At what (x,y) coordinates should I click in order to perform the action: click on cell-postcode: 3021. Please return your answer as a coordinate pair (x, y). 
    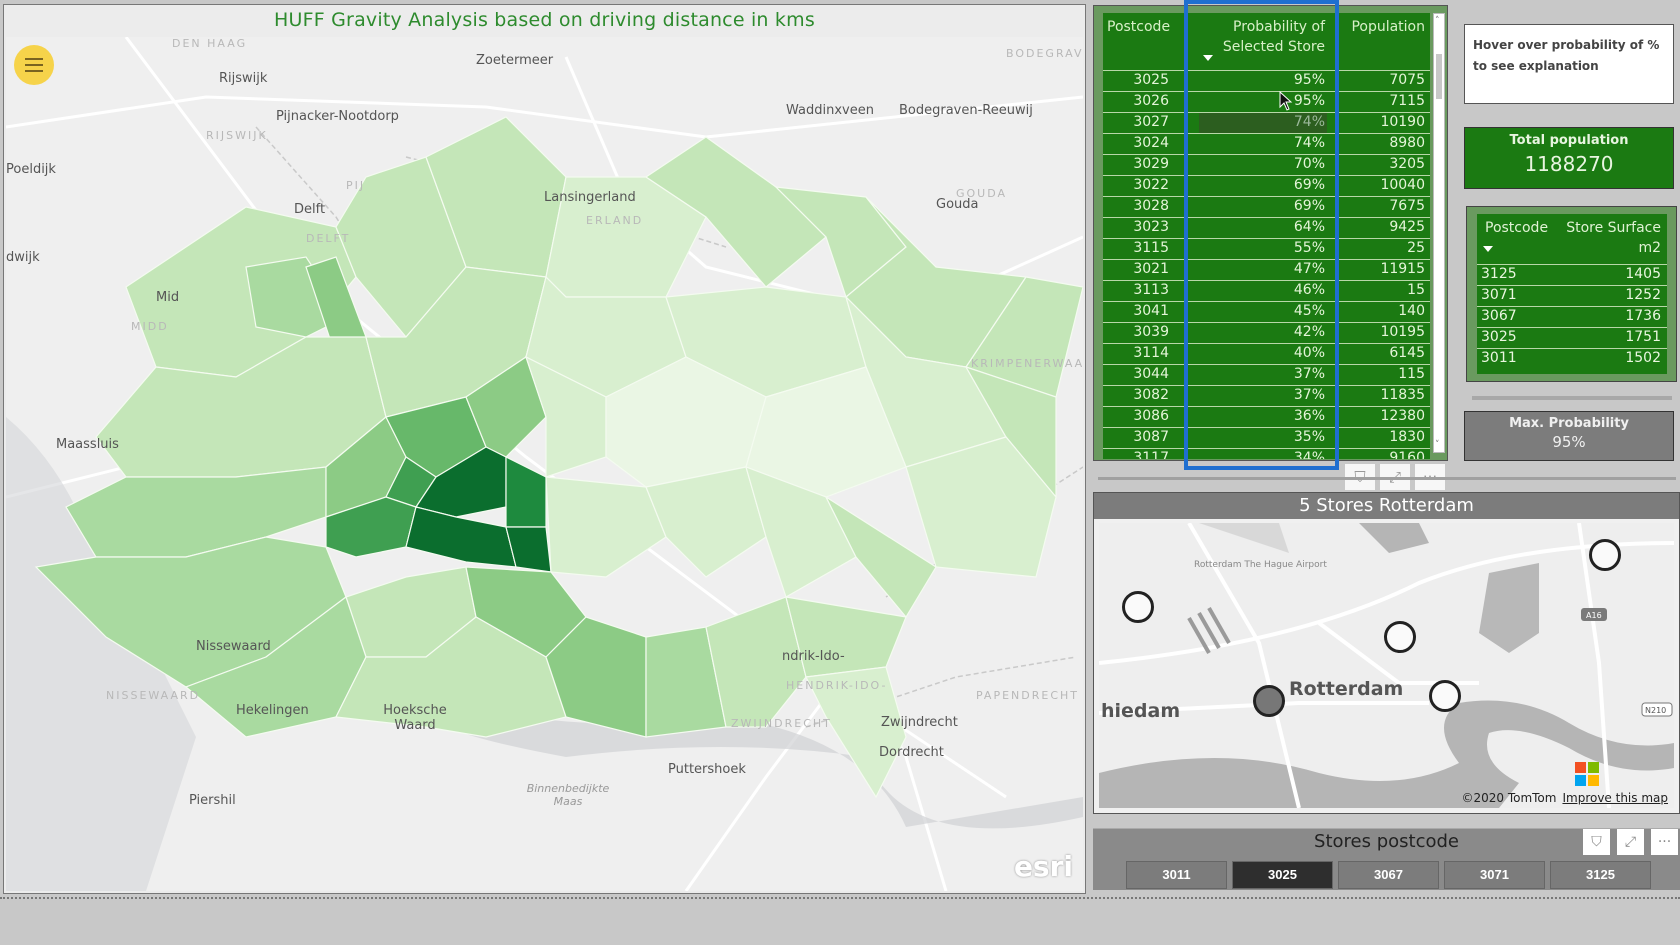
    Looking at the image, I should click on (1151, 269).